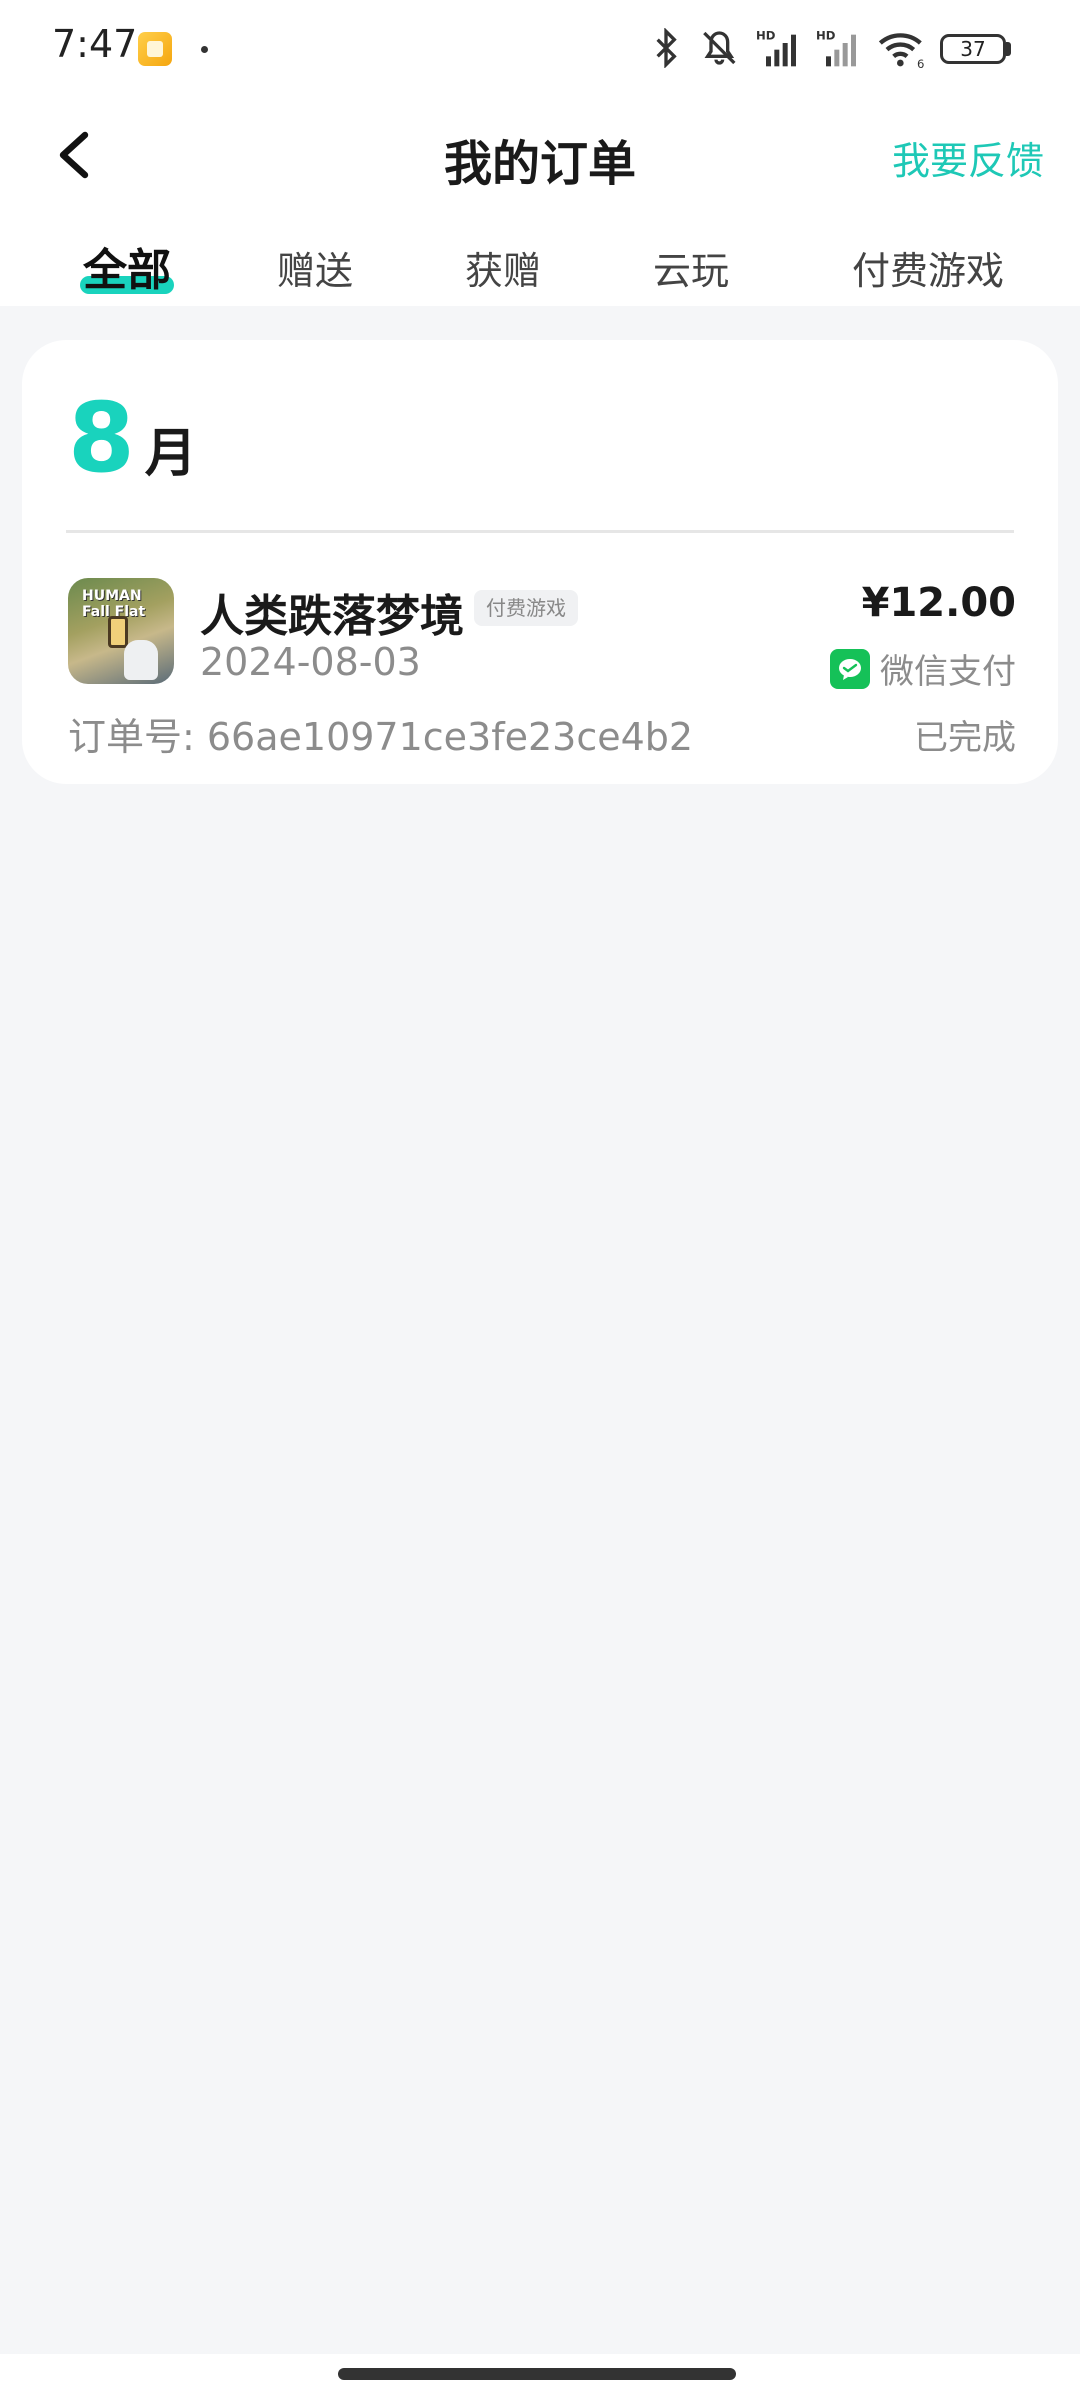 Image resolution: width=1080 pixels, height=2400 pixels. Describe the element at coordinates (204, 49) in the screenshot. I see `notification-dot-icon` at that location.